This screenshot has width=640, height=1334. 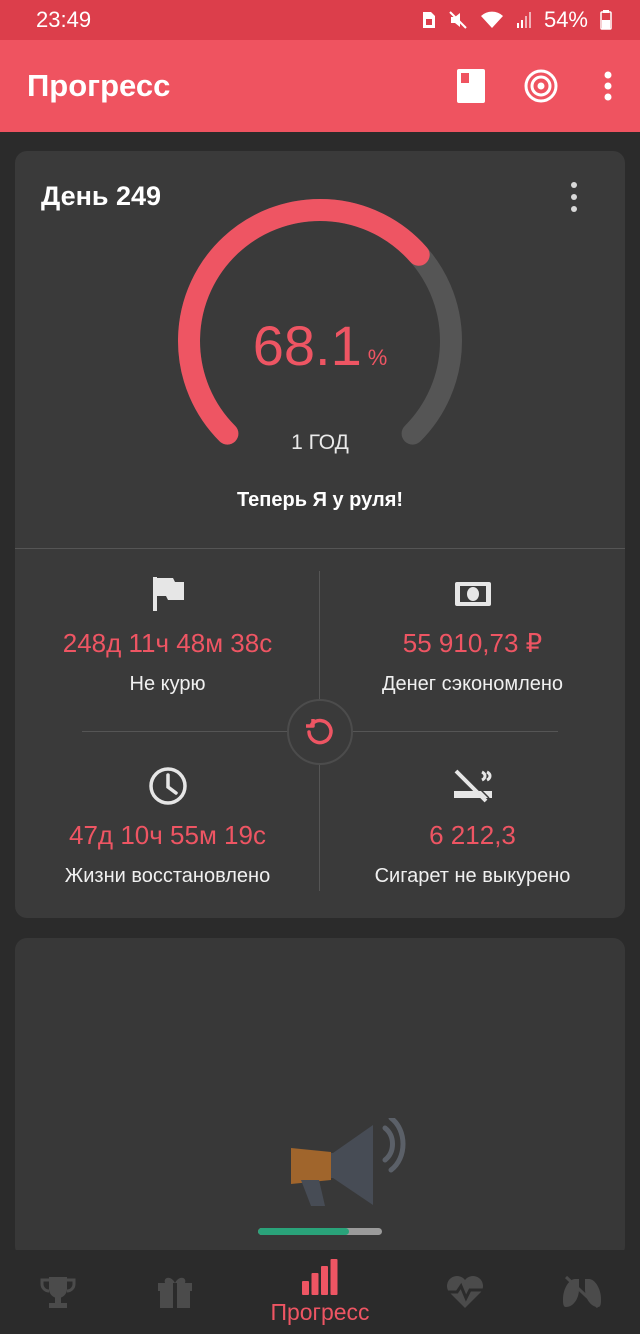 What do you see at coordinates (320, 442) in the screenshot?
I see `goal-label: 1 ГОД` at bounding box center [320, 442].